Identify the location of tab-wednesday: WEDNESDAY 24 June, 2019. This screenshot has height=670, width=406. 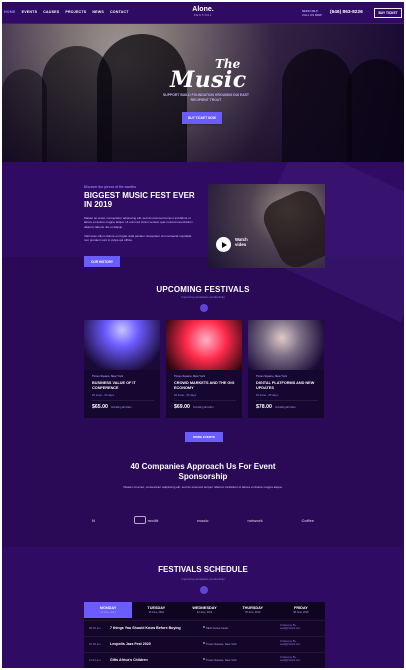
(204, 610).